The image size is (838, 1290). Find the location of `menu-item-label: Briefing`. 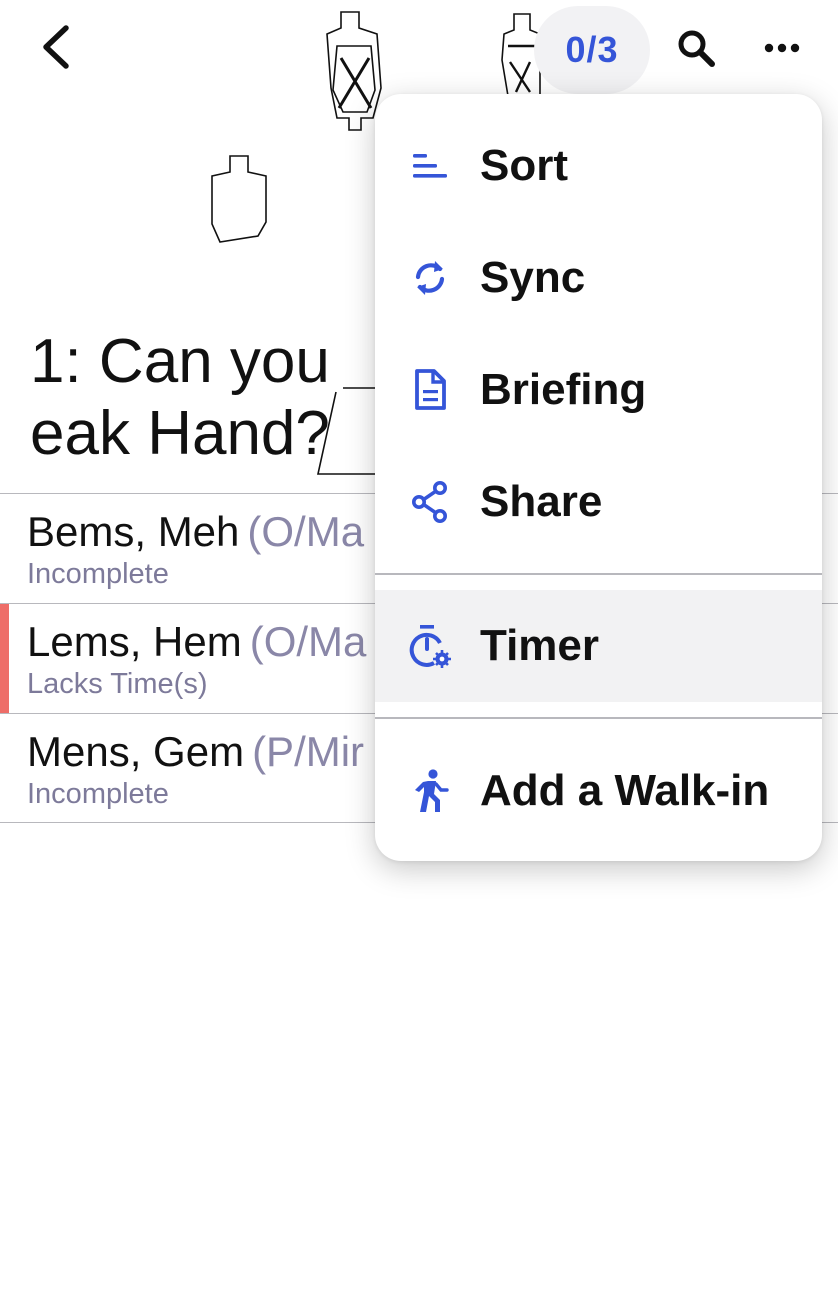

menu-item-label: Briefing is located at coordinates (563, 389).